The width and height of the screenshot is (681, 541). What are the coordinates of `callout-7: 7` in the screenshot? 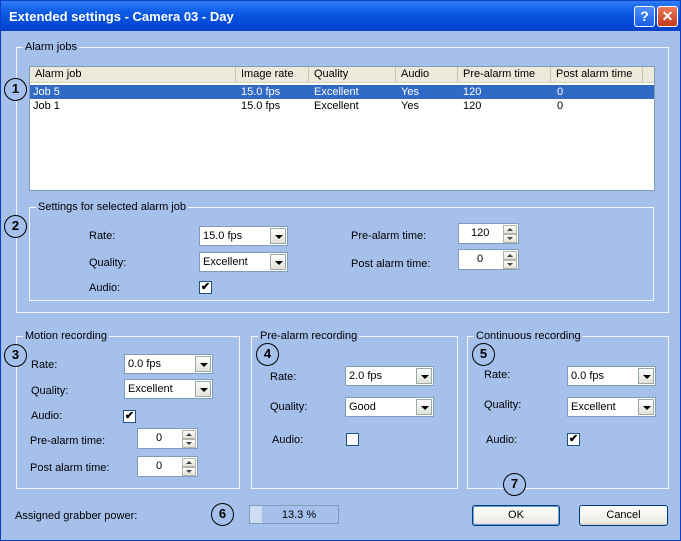 It's located at (514, 484).